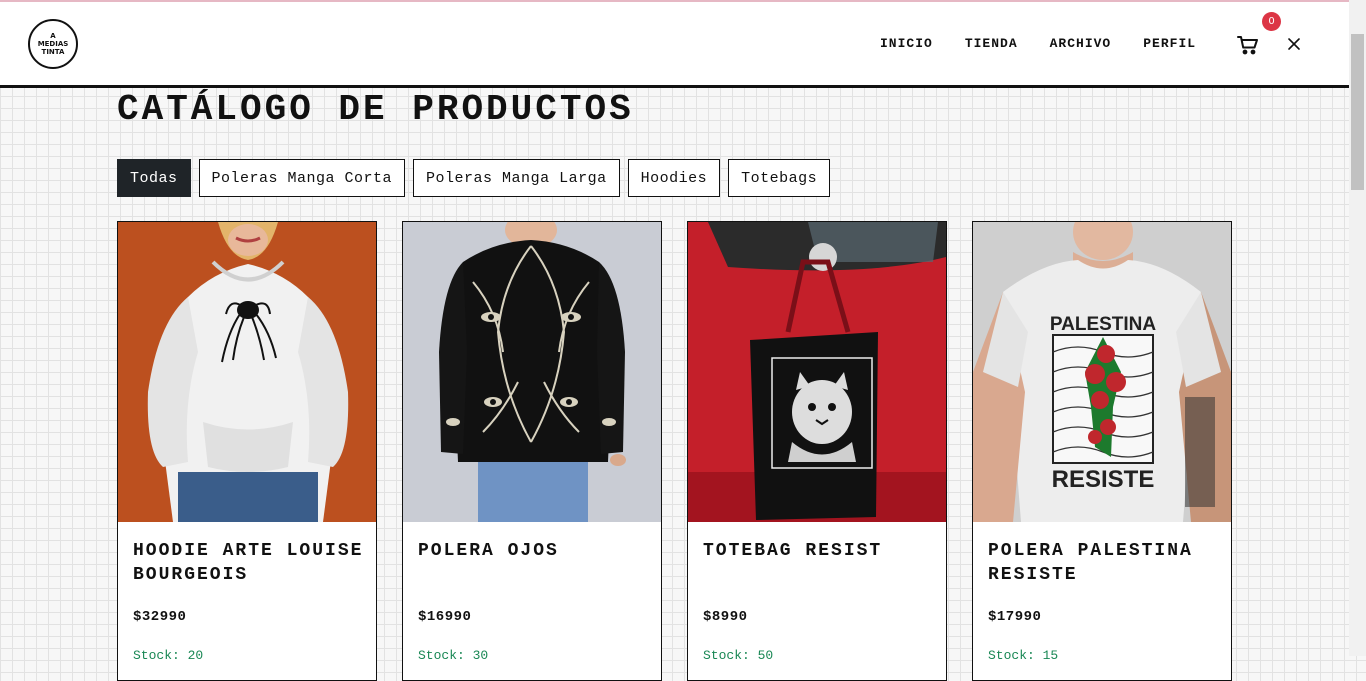  What do you see at coordinates (53, 36) in the screenshot?
I see `logo-line: A` at bounding box center [53, 36].